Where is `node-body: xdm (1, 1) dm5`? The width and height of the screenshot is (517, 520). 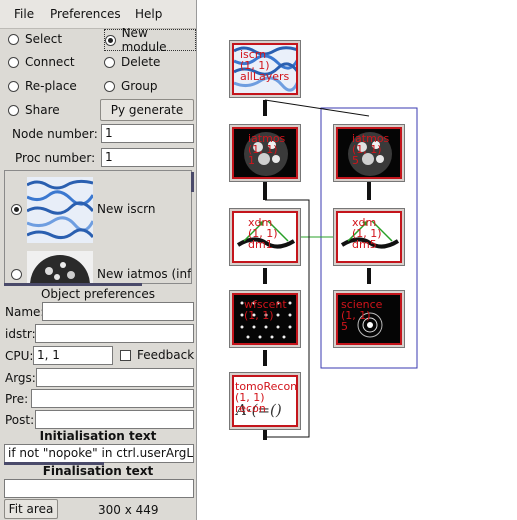
node-body: xdm (1, 1) dm5 is located at coordinates (369, 237).